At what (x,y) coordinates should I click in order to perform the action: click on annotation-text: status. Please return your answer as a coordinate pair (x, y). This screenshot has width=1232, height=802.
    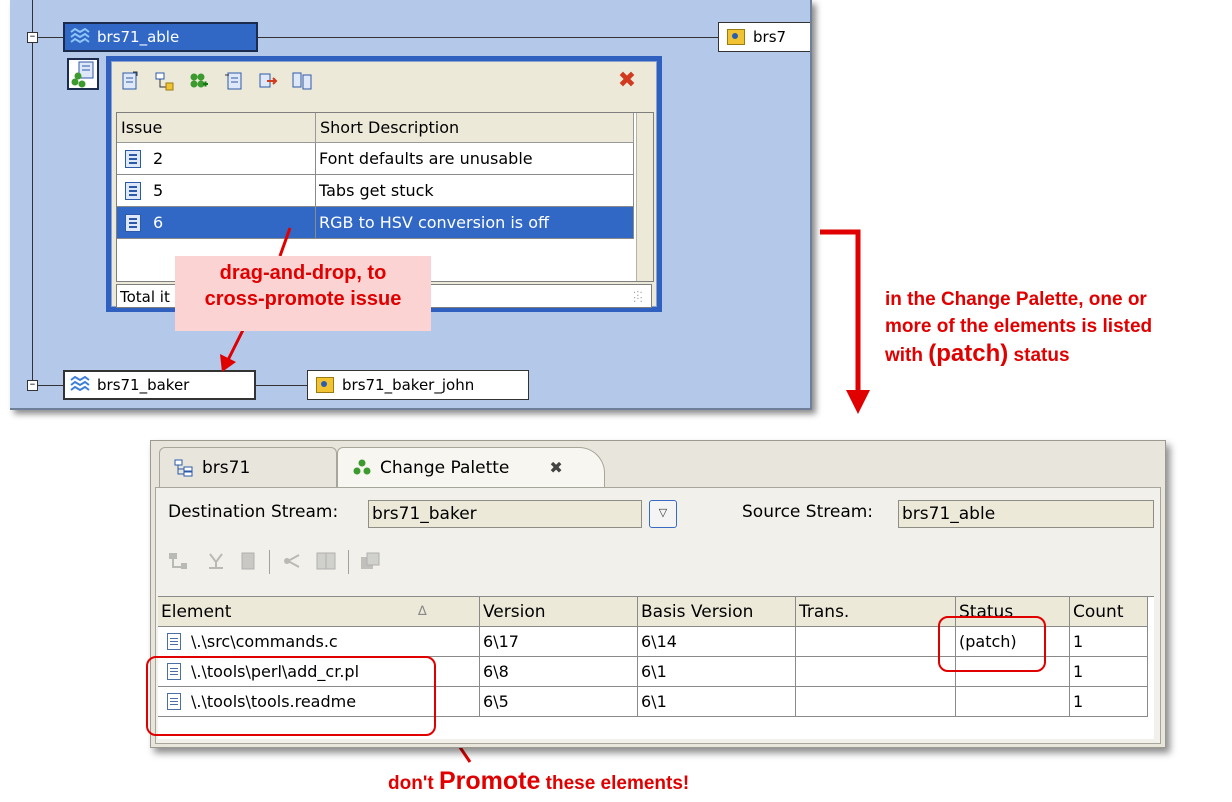
    Looking at the image, I should click on (1039, 355).